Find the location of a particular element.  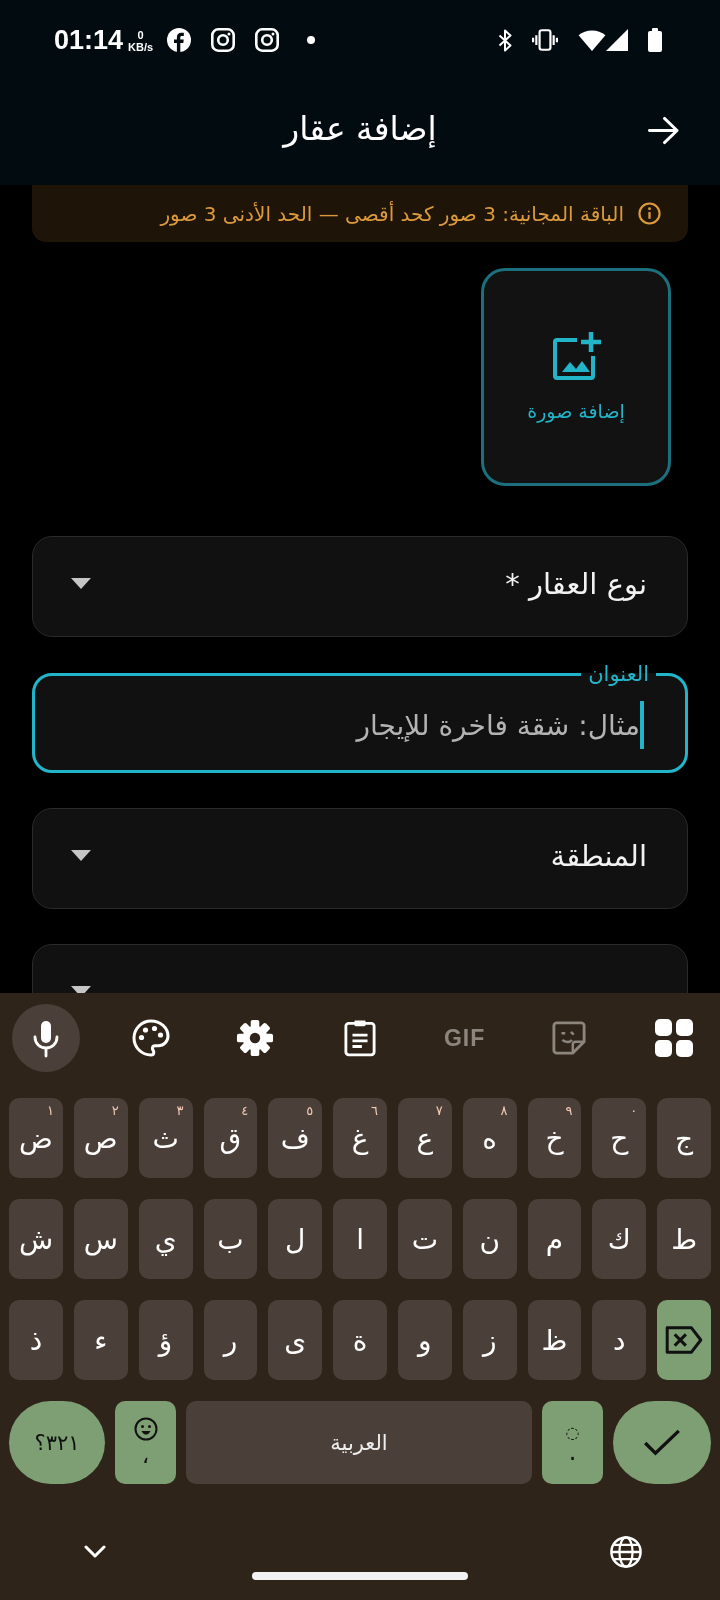

letter-key: ط is located at coordinates (684, 1239).